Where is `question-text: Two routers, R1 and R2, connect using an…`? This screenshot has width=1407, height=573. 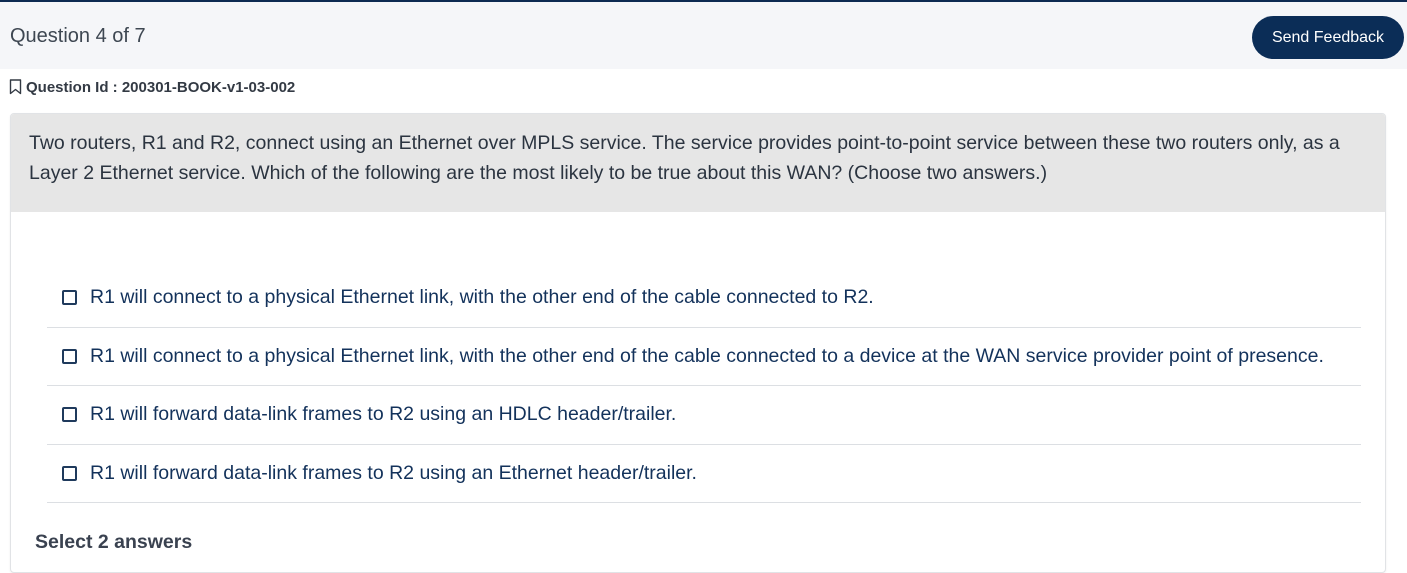
question-text: Two routers, R1 and R2, connect using an… is located at coordinates (684, 158).